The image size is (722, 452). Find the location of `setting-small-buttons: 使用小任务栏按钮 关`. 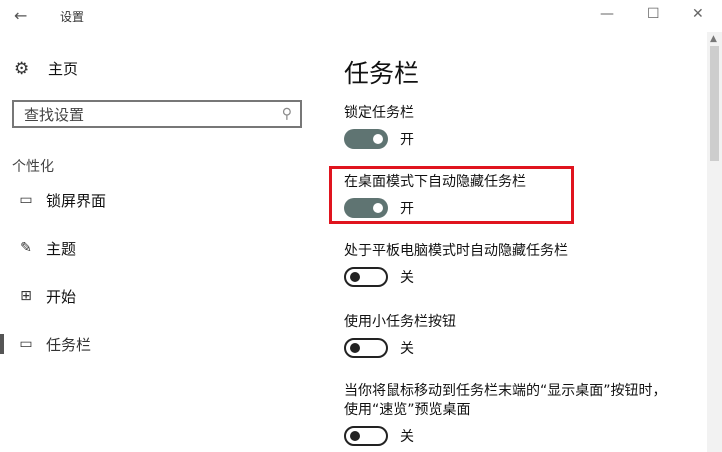

setting-small-buttons: 使用小任务栏按钮 关 is located at coordinates (400, 335).